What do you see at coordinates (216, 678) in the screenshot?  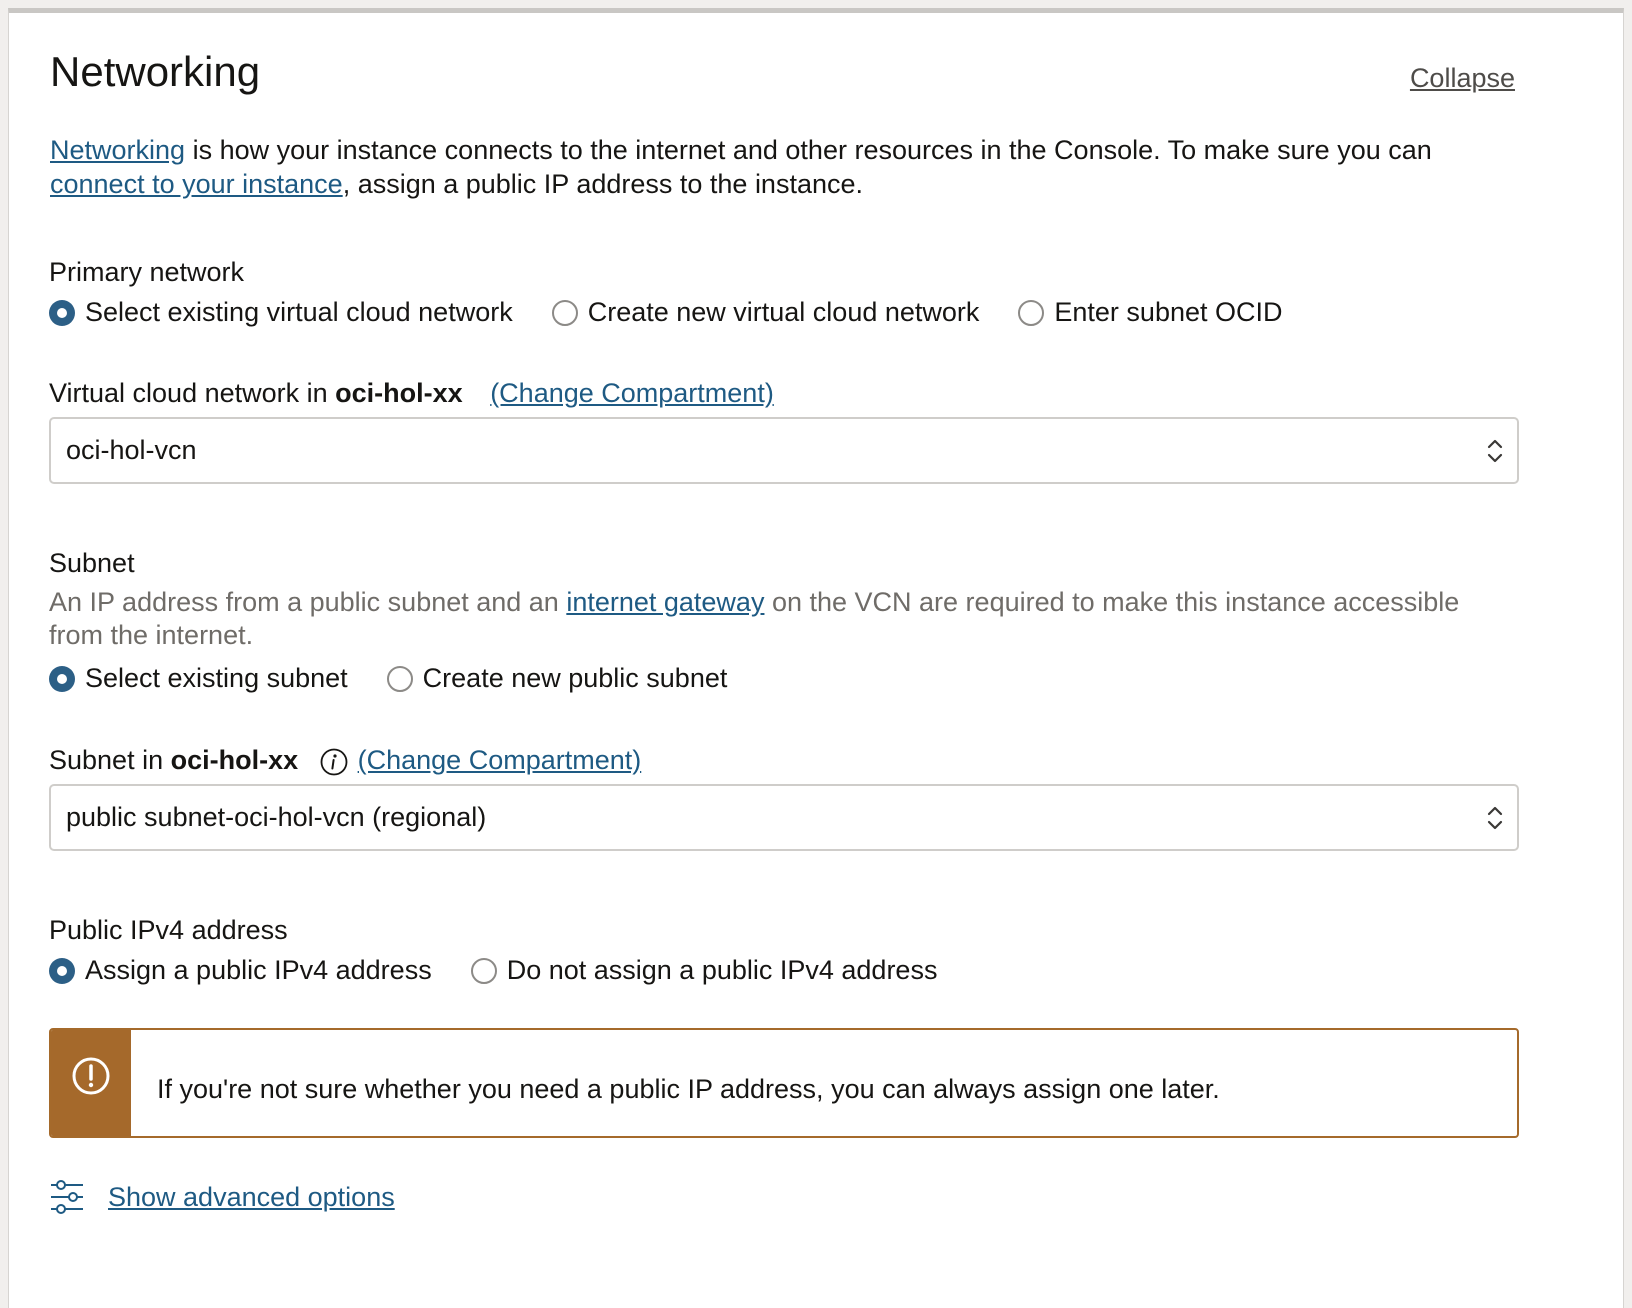 I see `radio-label: Select existing subnet` at bounding box center [216, 678].